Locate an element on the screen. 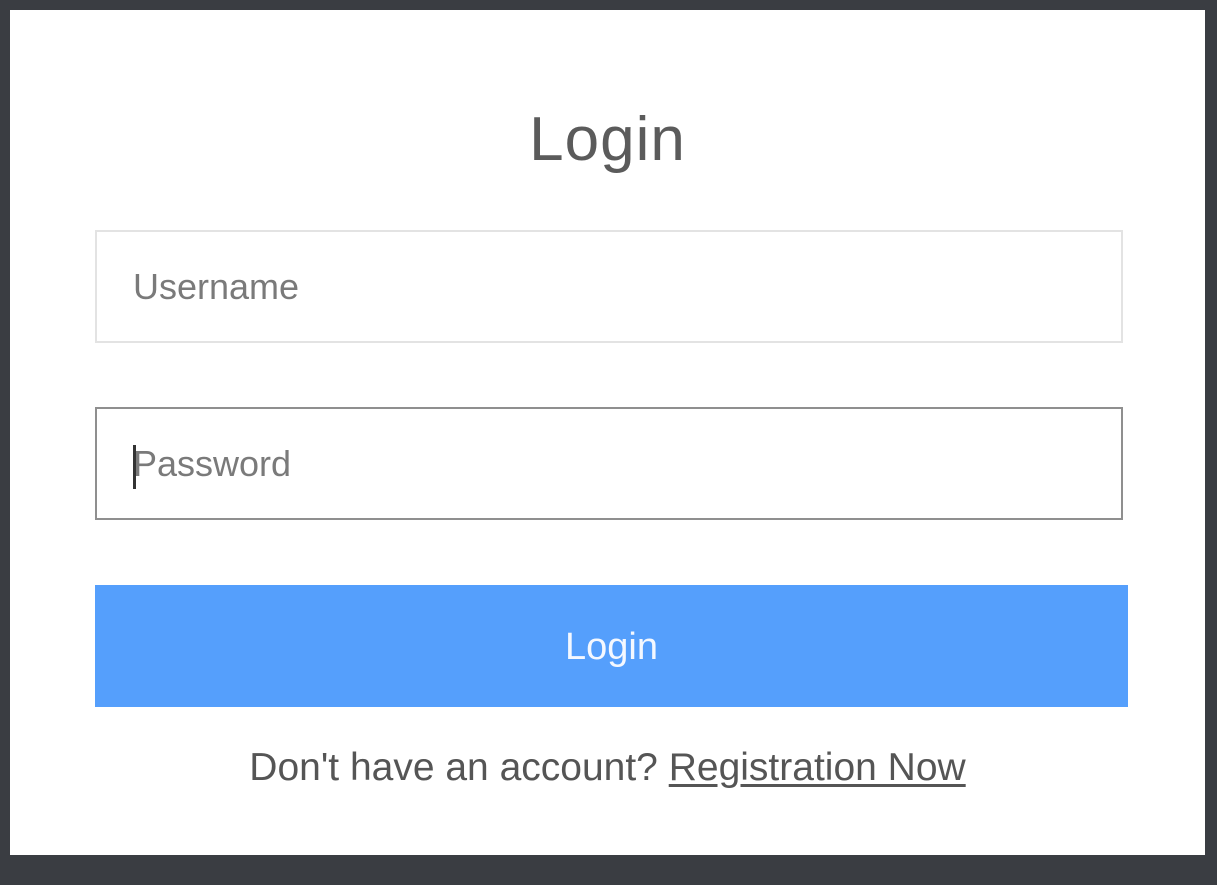  register-prompt-text: Don't have an account? is located at coordinates (453, 767).